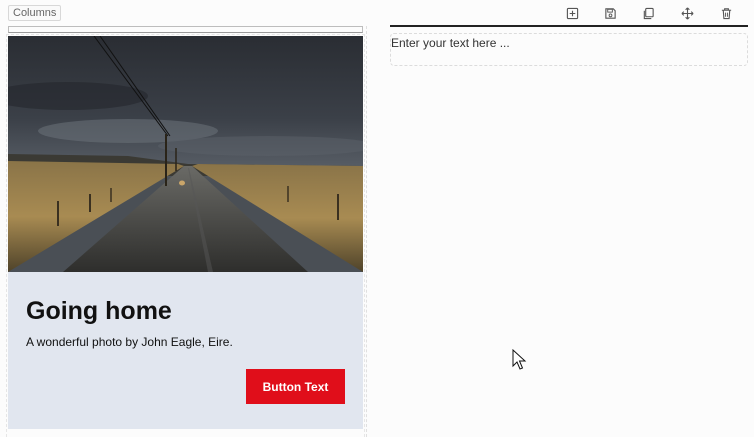 The width and height of the screenshot is (754, 437). I want to click on move-icon, so click(687, 13).